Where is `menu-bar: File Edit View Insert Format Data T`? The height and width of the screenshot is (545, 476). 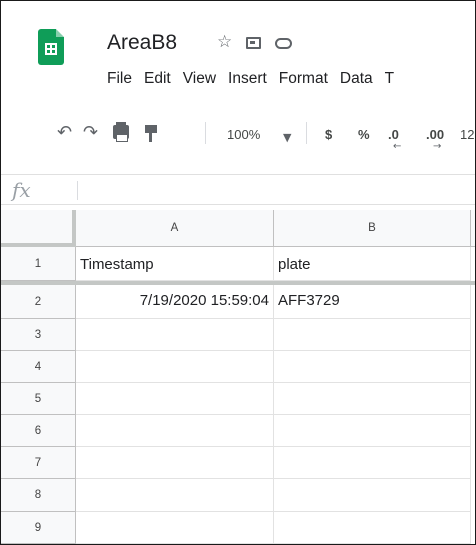 menu-bar: File Edit View Insert Format Data T is located at coordinates (256, 79).